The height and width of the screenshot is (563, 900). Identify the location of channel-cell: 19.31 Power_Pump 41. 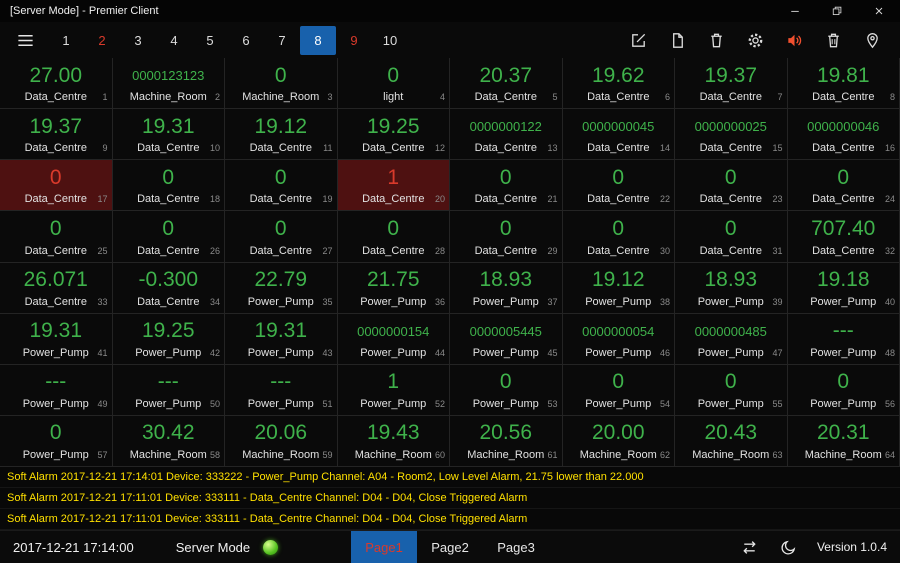
(56, 339).